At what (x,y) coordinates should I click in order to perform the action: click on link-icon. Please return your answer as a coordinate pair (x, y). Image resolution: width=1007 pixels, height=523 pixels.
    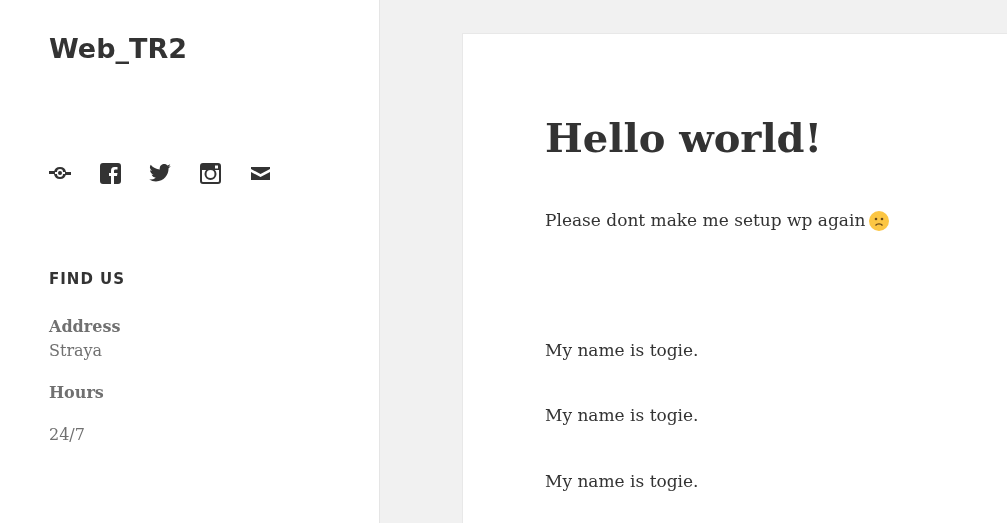
    Looking at the image, I should click on (60, 173).